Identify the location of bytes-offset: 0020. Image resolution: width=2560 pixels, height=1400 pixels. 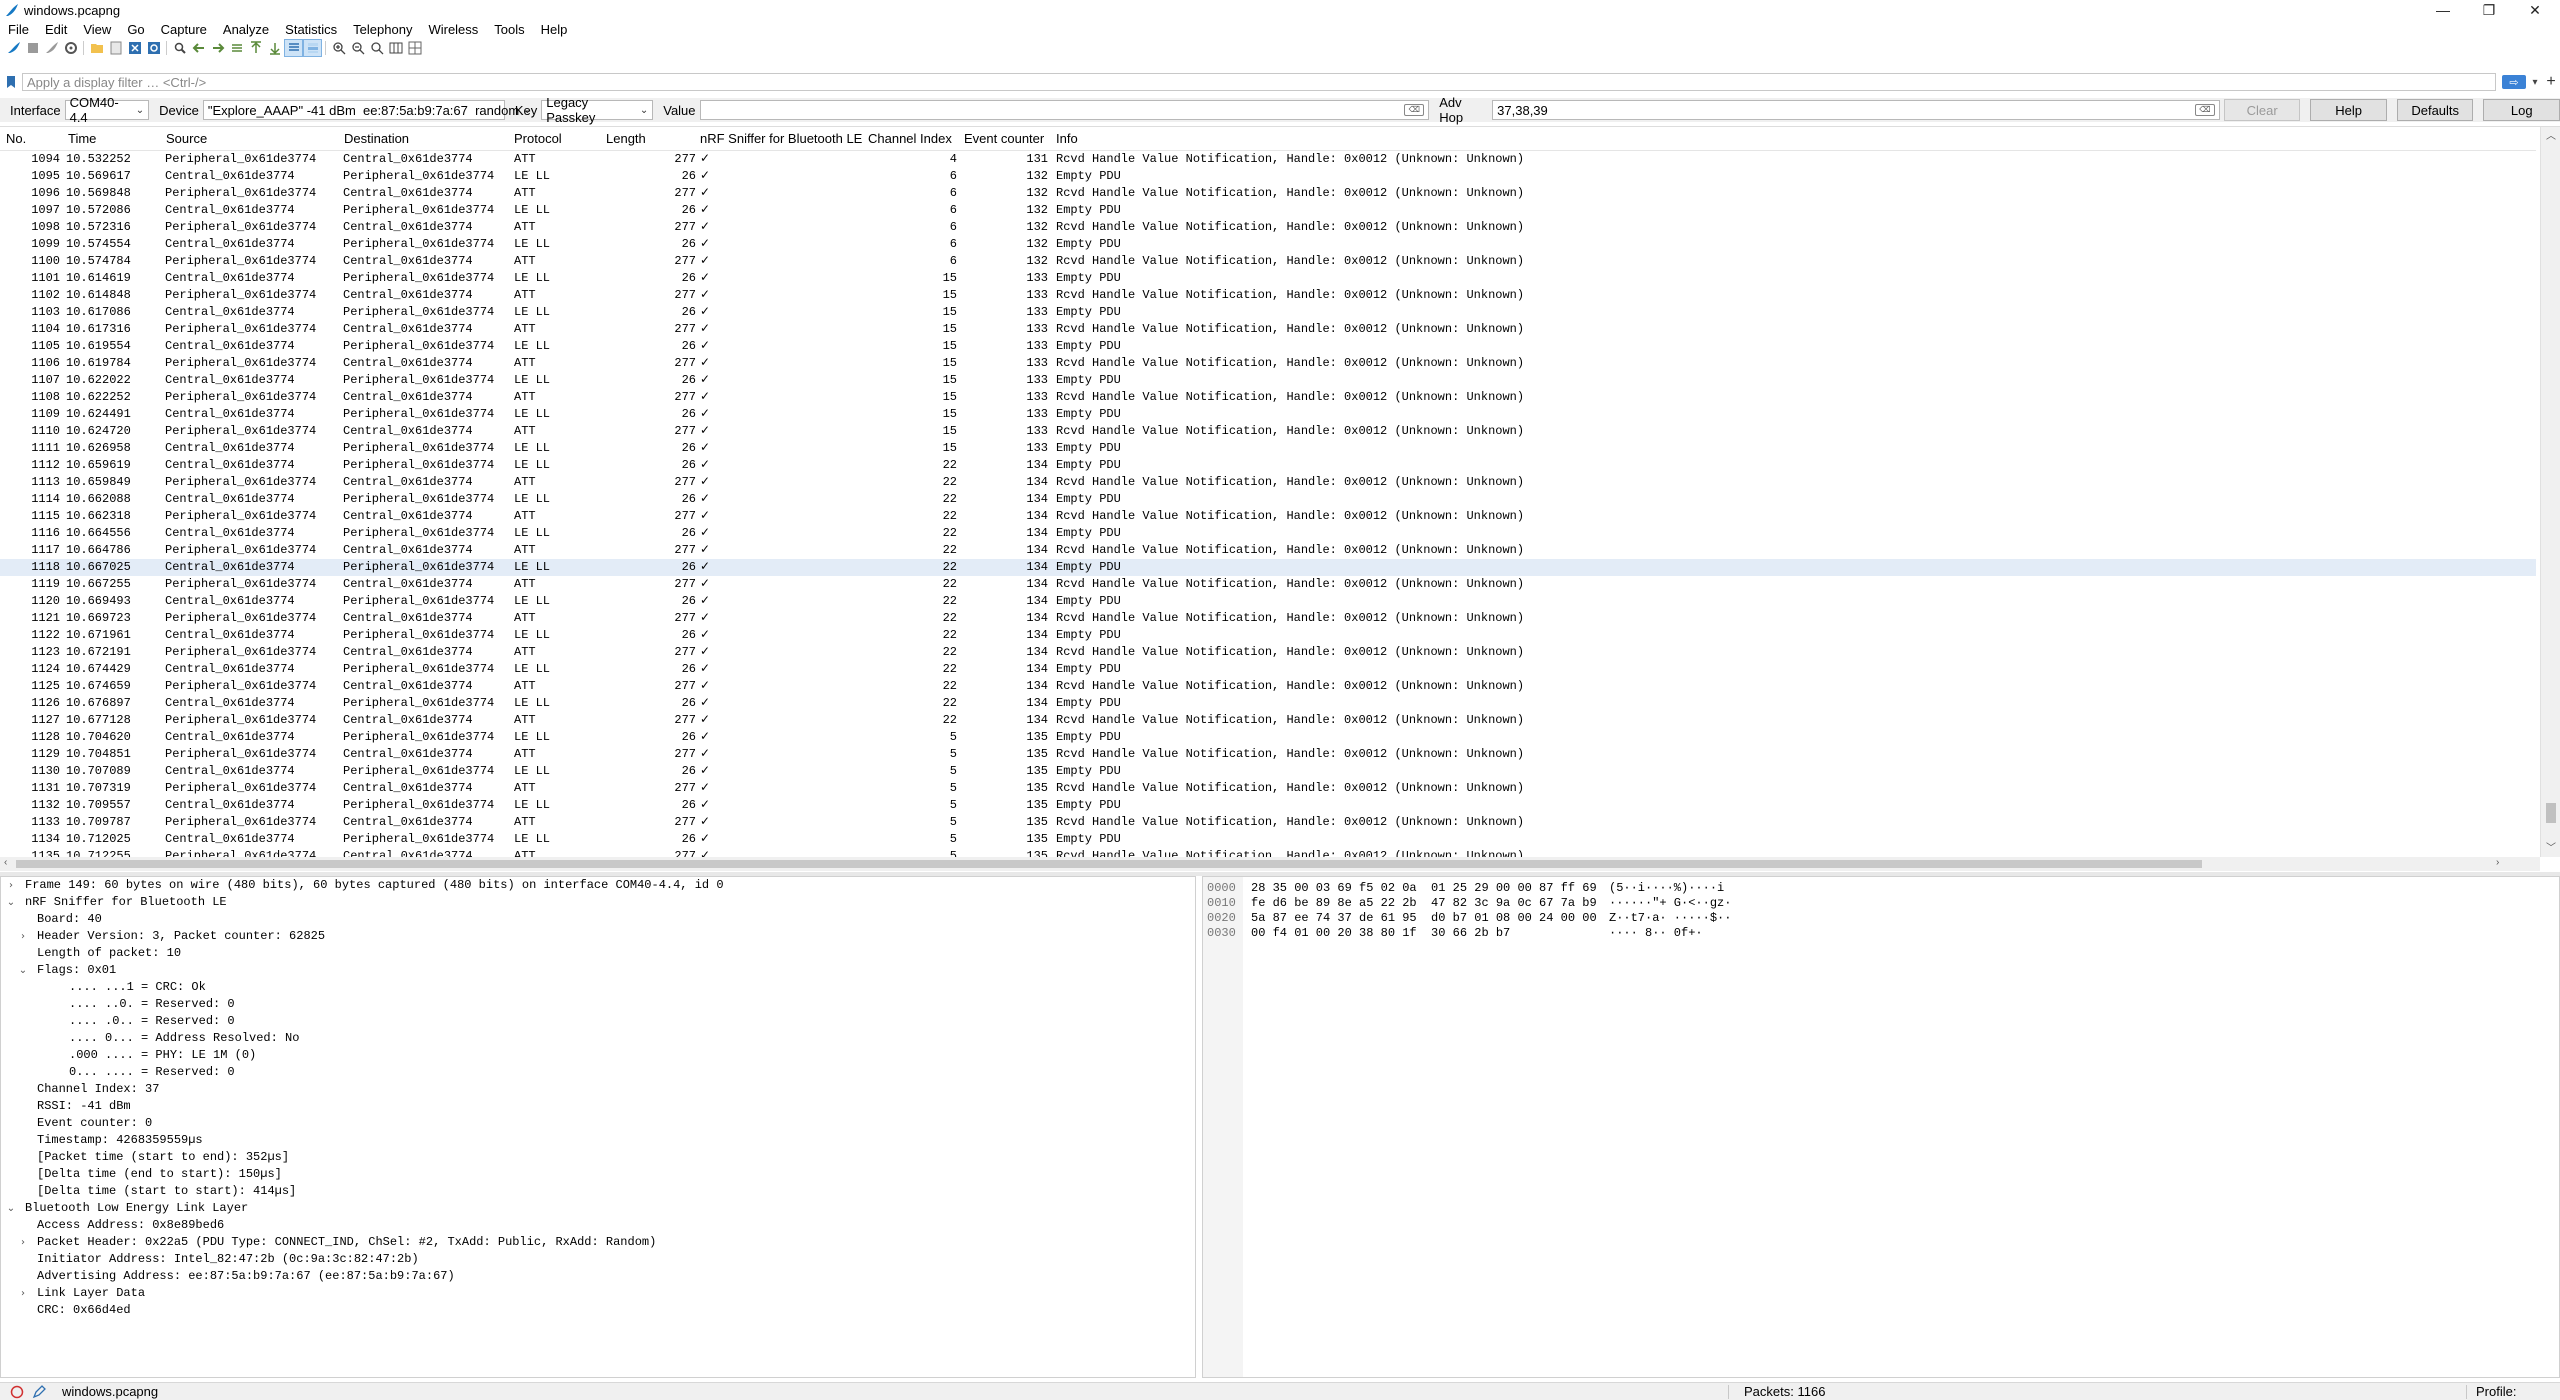
(1221, 918).